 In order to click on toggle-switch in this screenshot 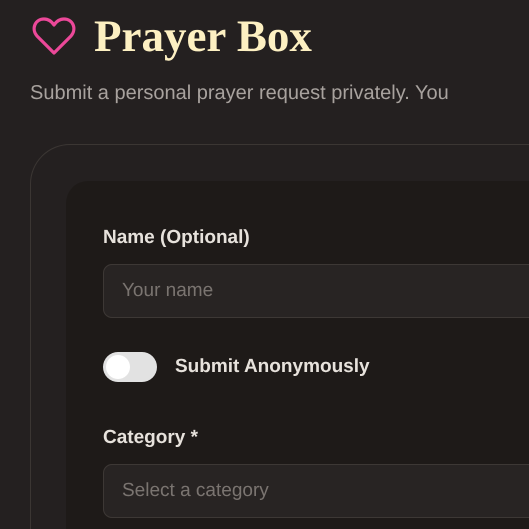, I will do `click(130, 367)`.